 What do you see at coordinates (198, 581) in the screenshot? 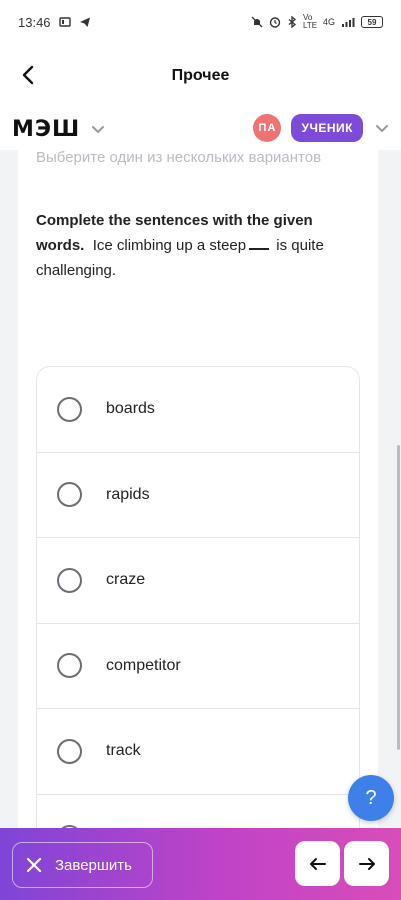
I see `option-craze: craze` at bounding box center [198, 581].